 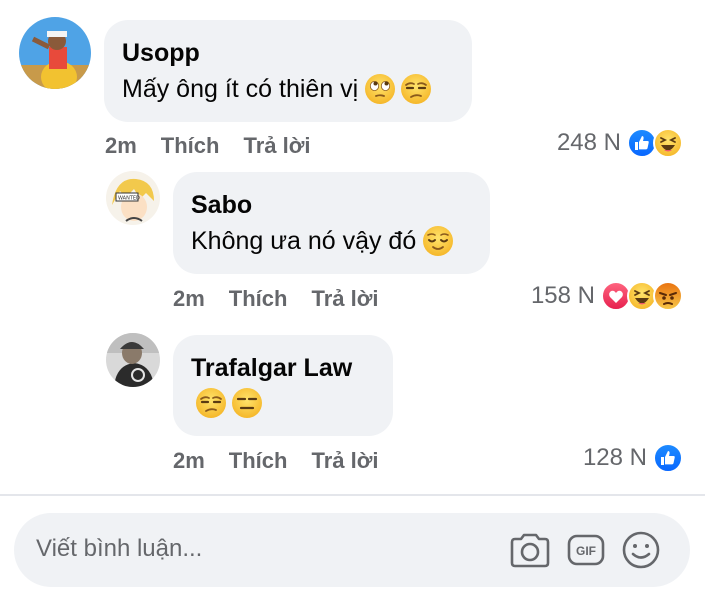 What do you see at coordinates (288, 71) in the screenshot?
I see `comment-bubble-usopp: Usopp Mấy ông ít có thiên vị` at bounding box center [288, 71].